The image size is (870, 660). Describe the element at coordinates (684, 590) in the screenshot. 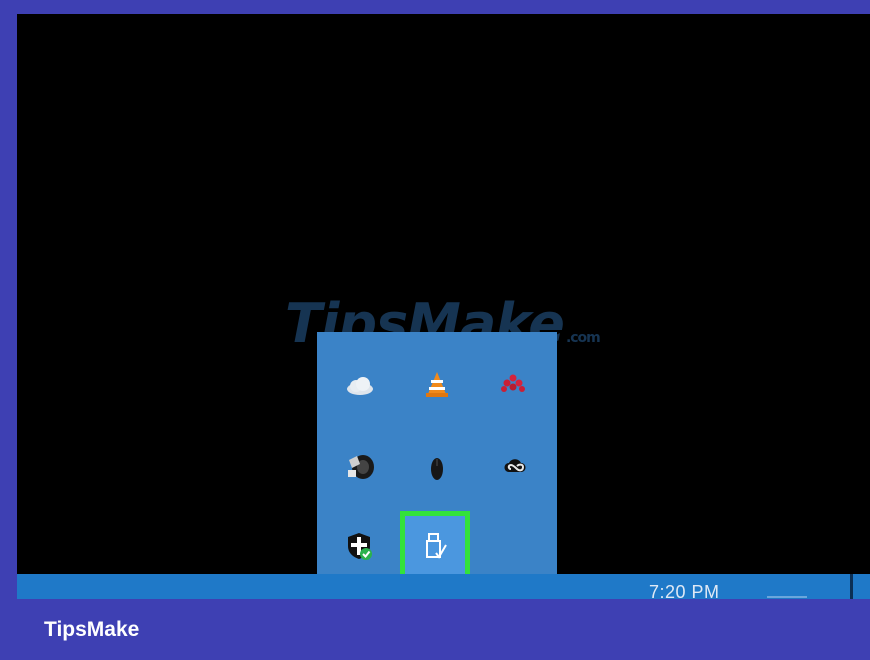

I see `taskbar-clock: 7:20 PM` at that location.